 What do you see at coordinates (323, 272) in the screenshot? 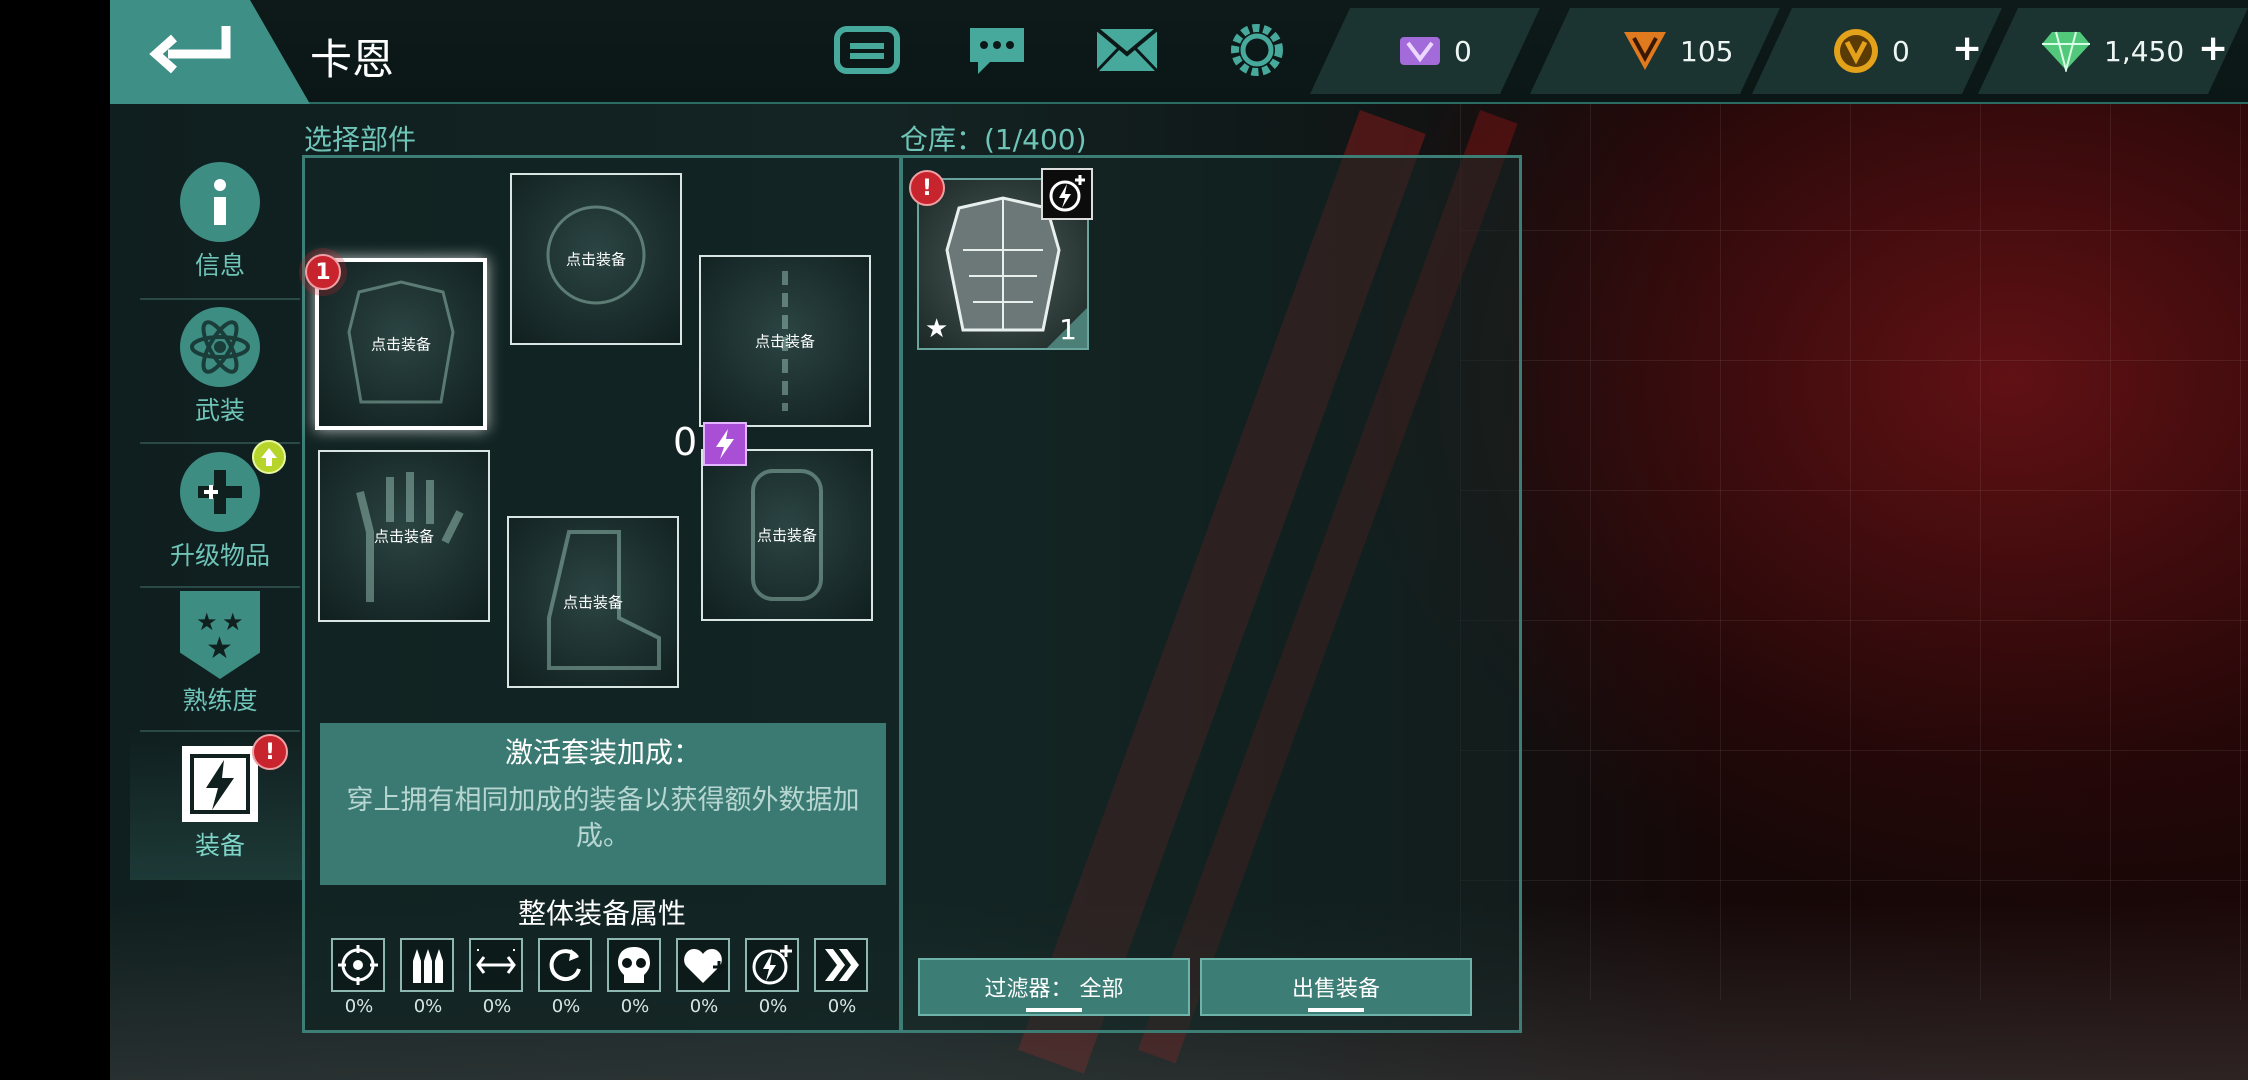
I see `slot-alert-badge: 1` at bounding box center [323, 272].